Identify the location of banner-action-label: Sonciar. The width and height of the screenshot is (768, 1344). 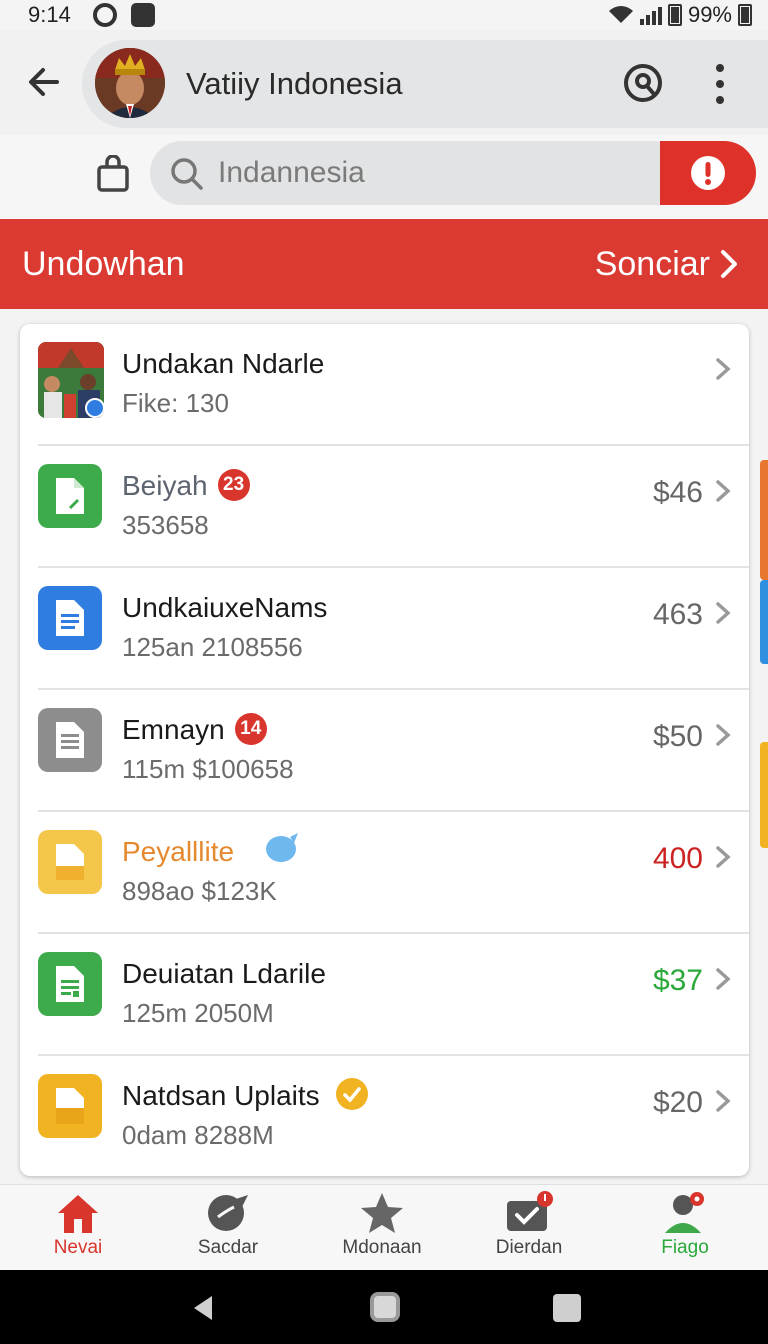
(652, 263).